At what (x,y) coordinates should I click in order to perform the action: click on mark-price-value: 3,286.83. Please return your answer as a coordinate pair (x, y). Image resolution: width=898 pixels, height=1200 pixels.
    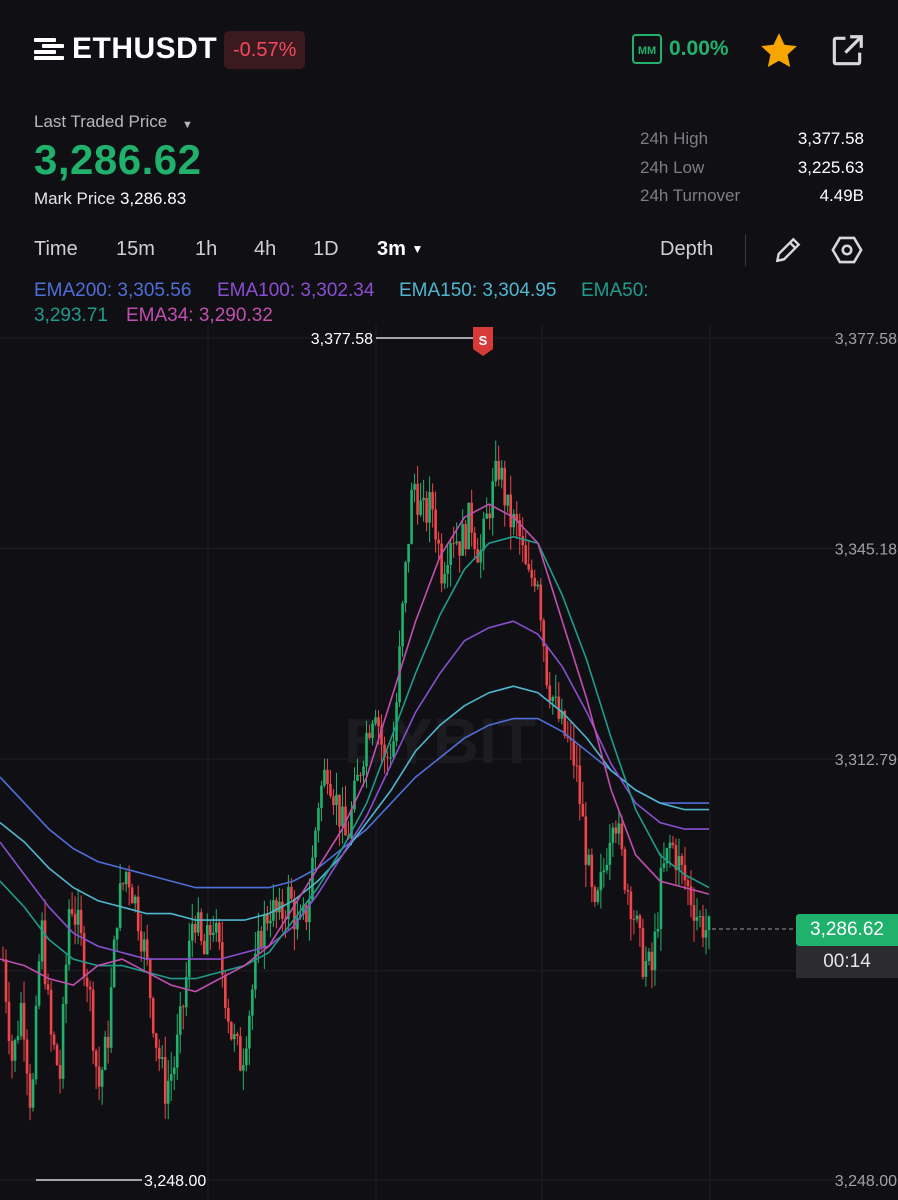
    Looking at the image, I should click on (153, 198).